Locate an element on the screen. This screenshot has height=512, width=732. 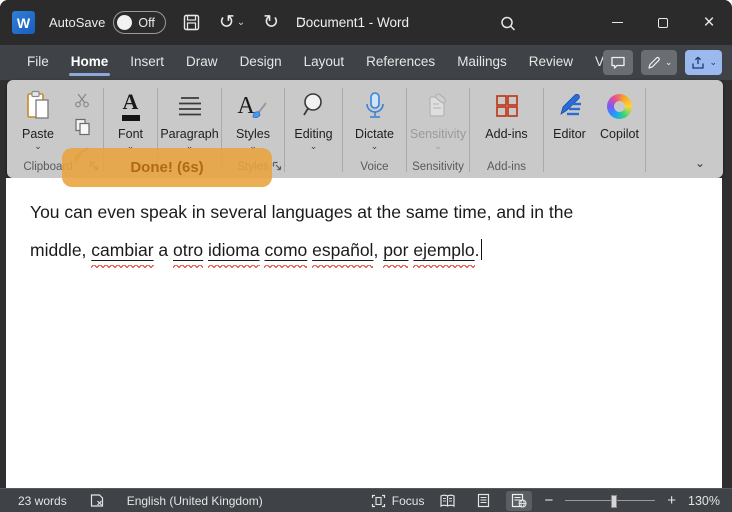
misspelled-word: cambiar is located at coordinates (122, 254).